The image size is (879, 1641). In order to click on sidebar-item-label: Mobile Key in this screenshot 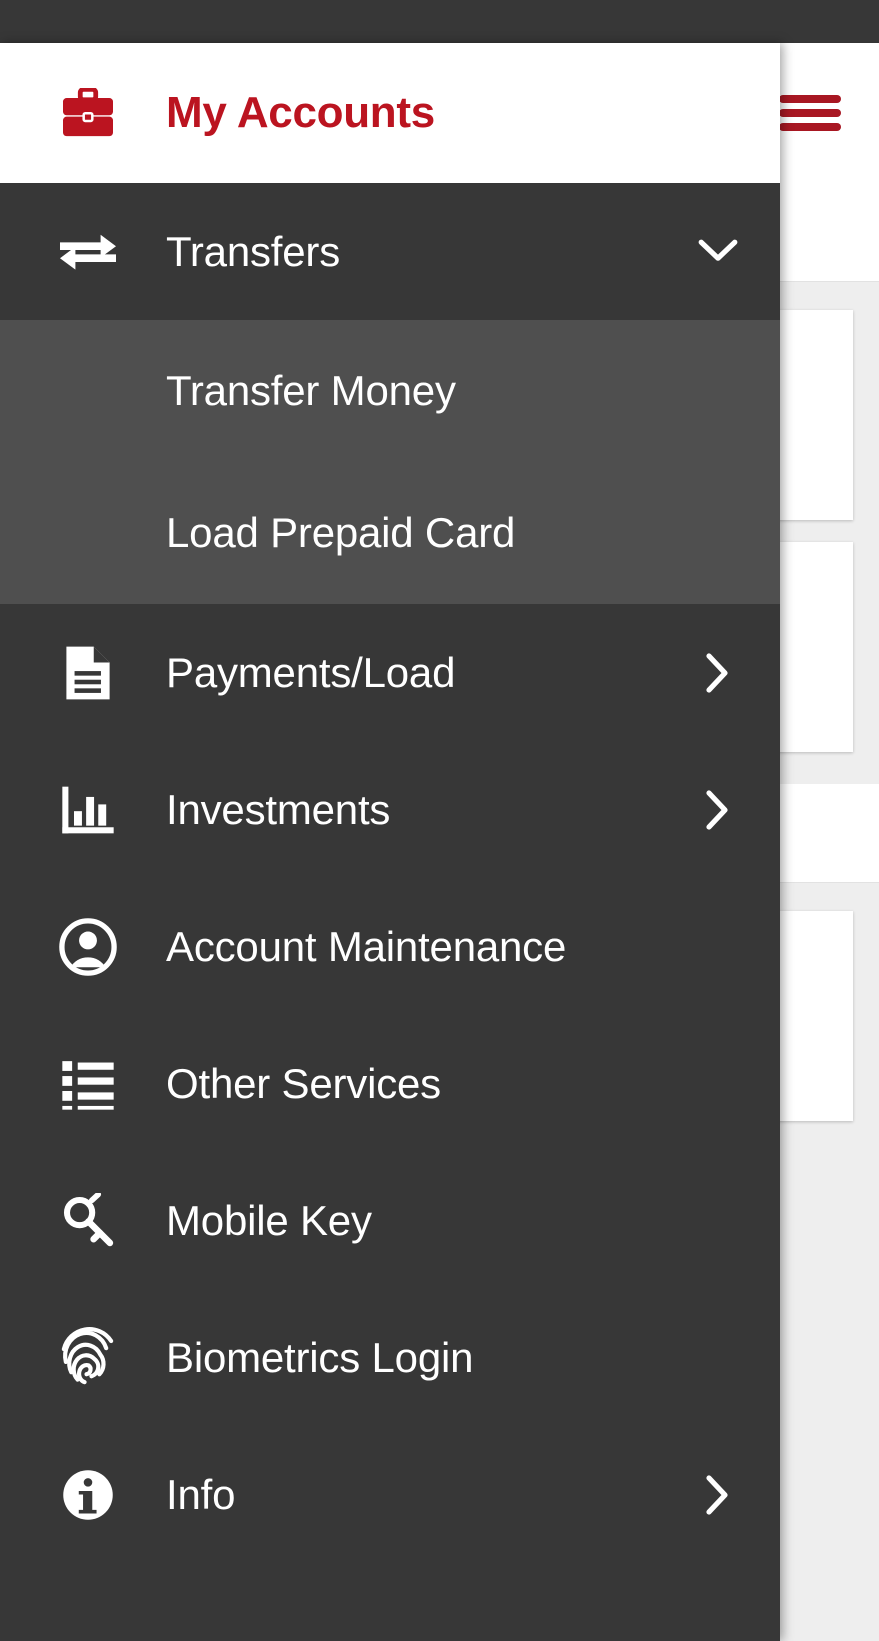, I will do `click(269, 1220)`.